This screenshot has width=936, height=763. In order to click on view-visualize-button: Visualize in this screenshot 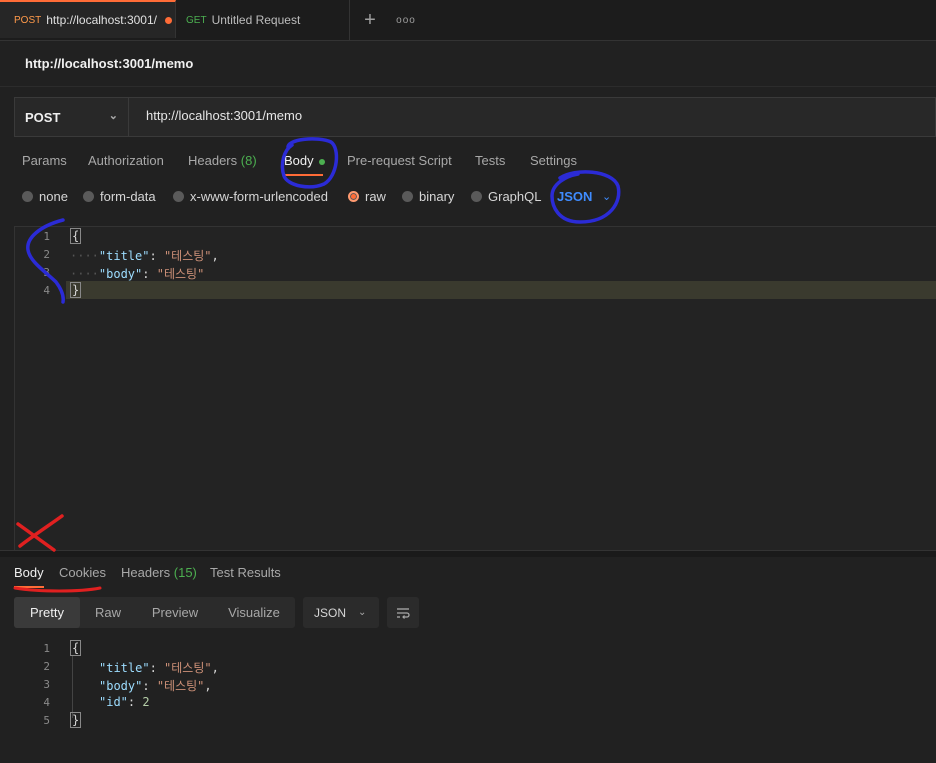, I will do `click(254, 612)`.